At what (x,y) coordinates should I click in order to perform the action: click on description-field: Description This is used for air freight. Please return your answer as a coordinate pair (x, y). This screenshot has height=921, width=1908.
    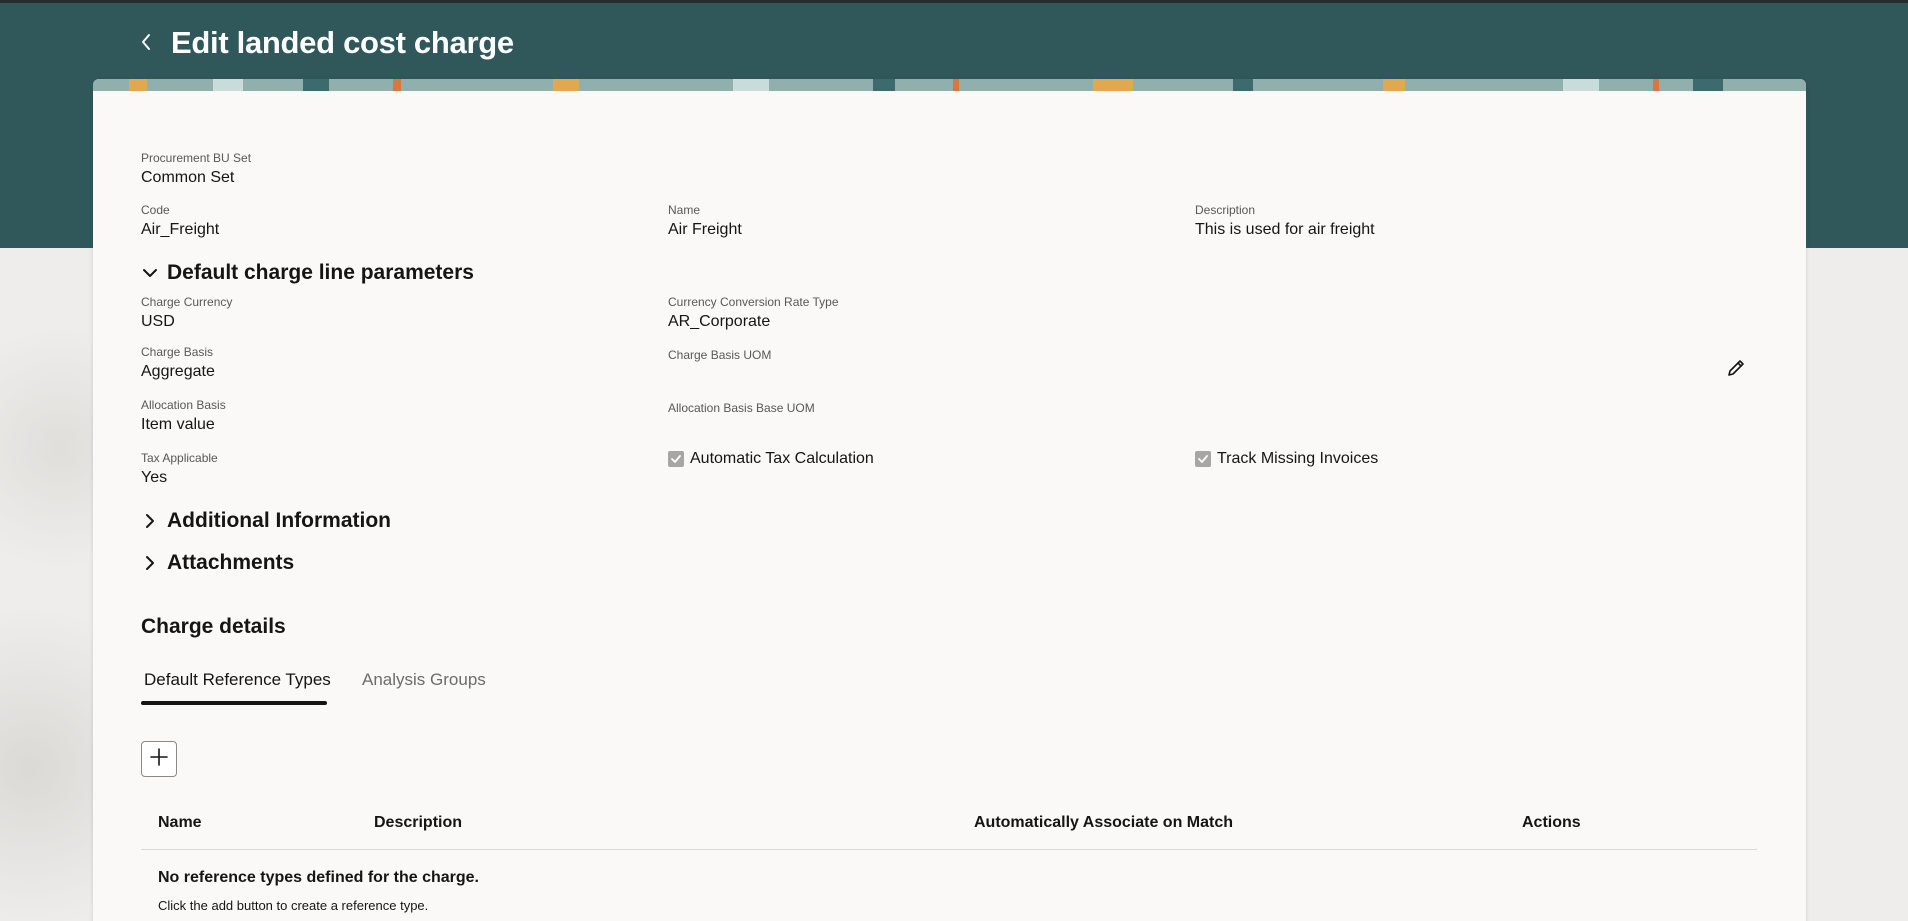
    Looking at the image, I should click on (1285, 222).